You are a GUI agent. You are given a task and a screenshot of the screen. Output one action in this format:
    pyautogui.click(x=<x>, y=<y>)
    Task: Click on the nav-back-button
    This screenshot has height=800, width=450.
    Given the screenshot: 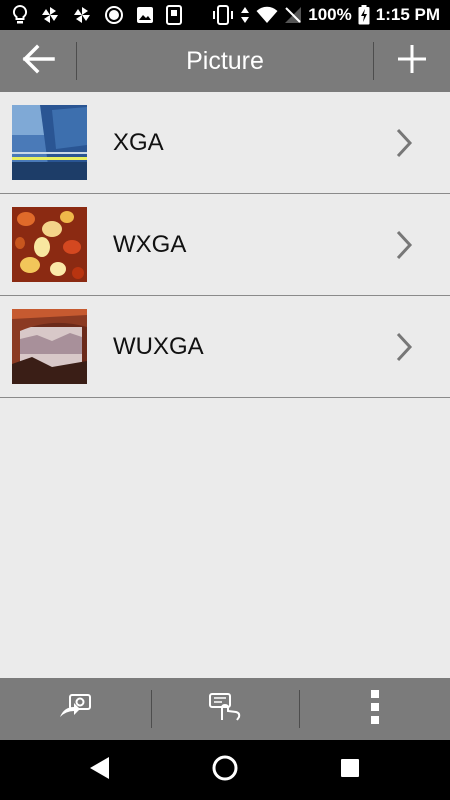 What is the action you would take?
    pyautogui.click(x=100, y=770)
    